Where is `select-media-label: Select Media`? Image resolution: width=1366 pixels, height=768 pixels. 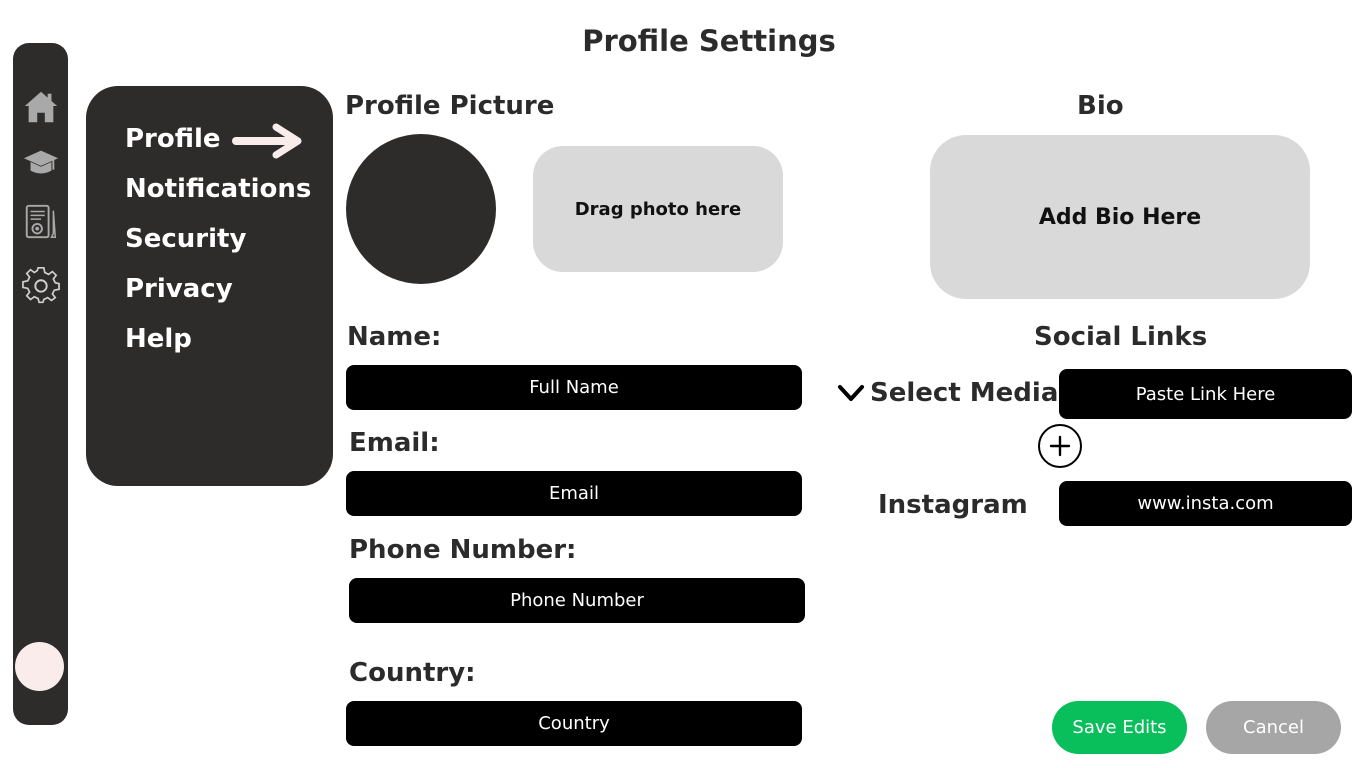
select-media-label: Select Media is located at coordinates (964, 393).